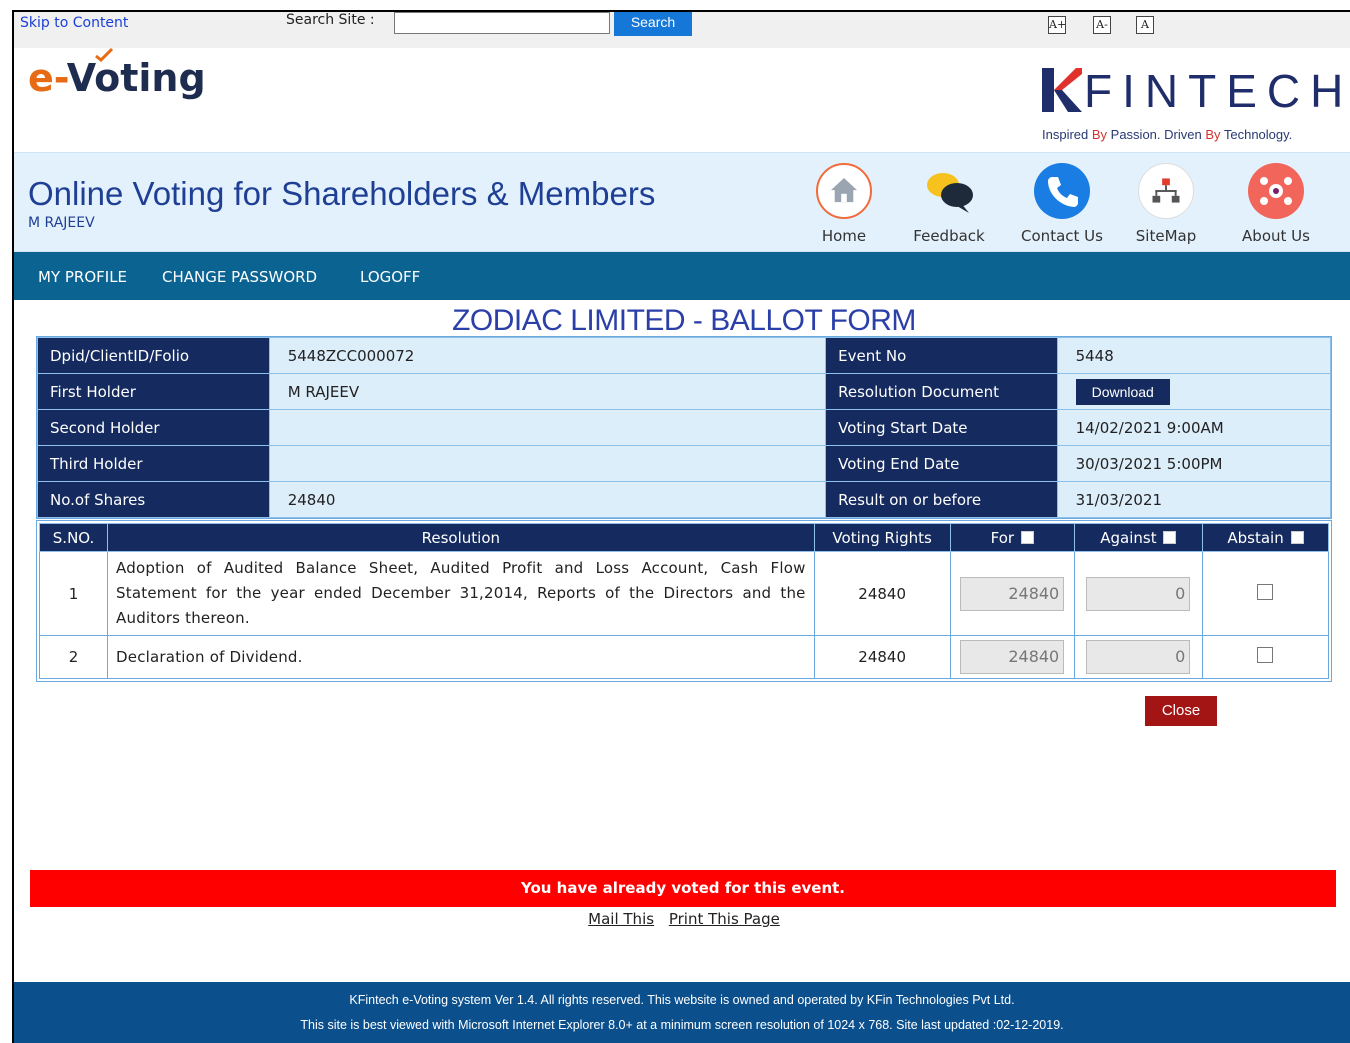 The image size is (1350, 1043). Describe the element at coordinates (239, 277) in the screenshot. I see `menu-change-password: CHANGE PASSWORD` at that location.